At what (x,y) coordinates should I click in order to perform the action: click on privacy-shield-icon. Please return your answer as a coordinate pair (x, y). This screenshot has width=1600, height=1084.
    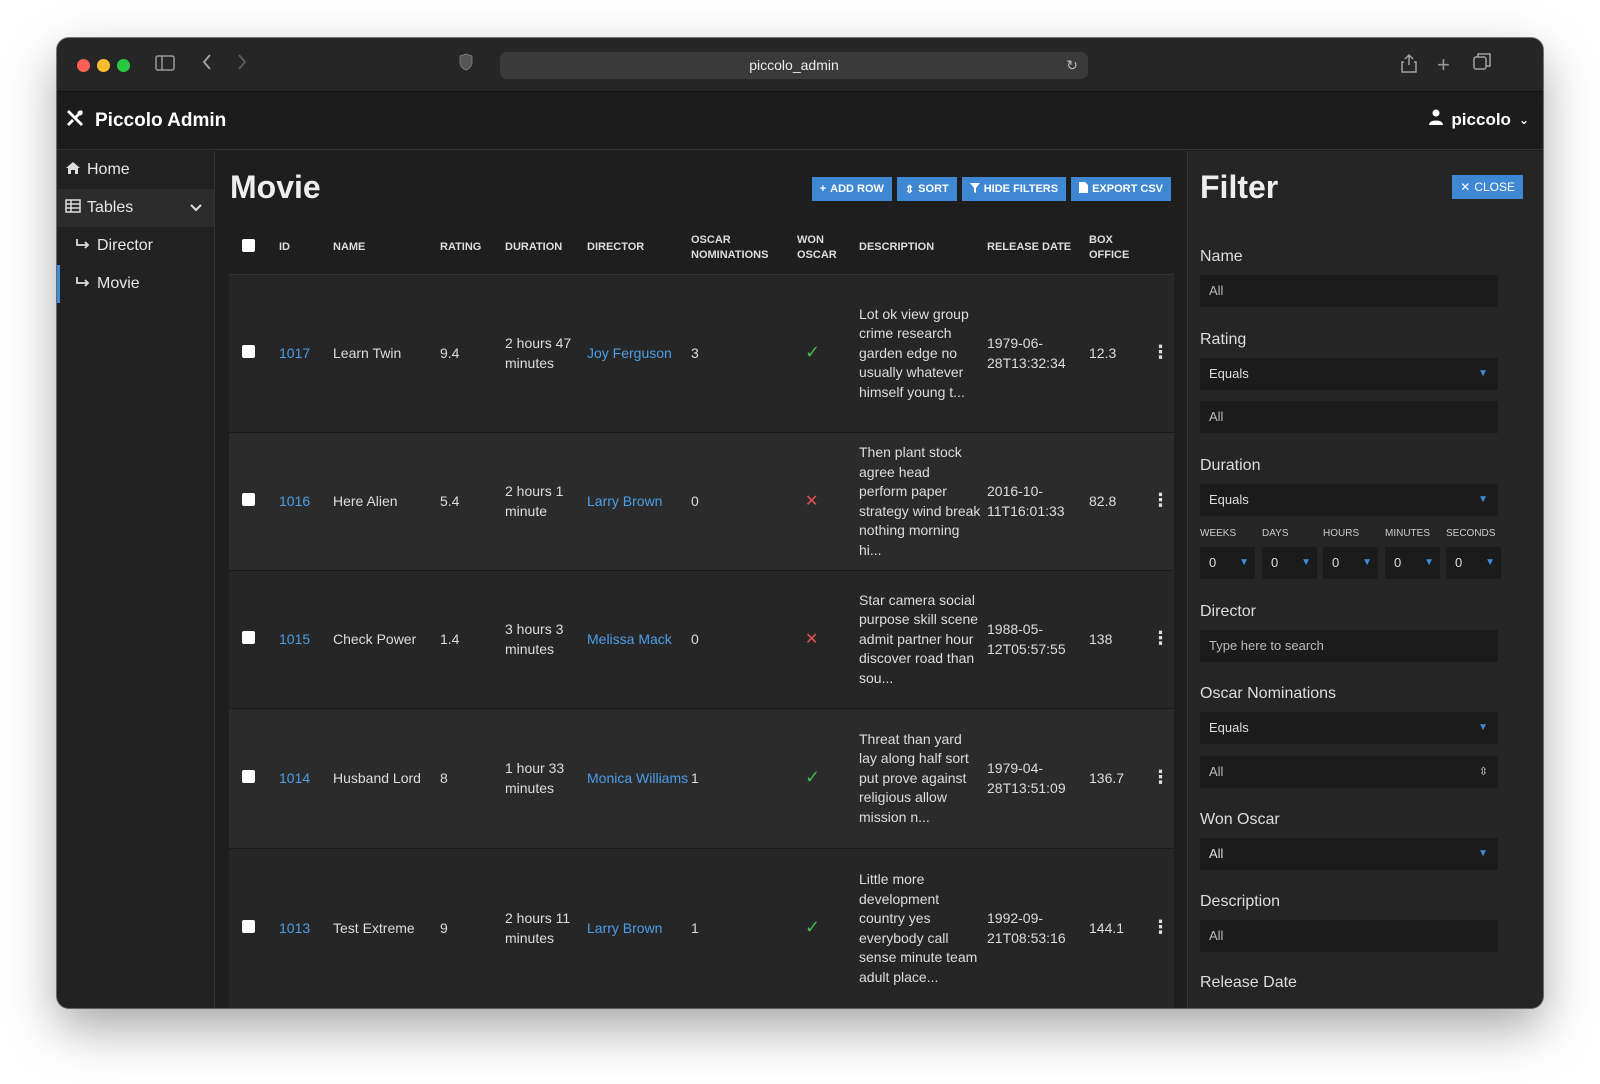
    Looking at the image, I should click on (466, 65).